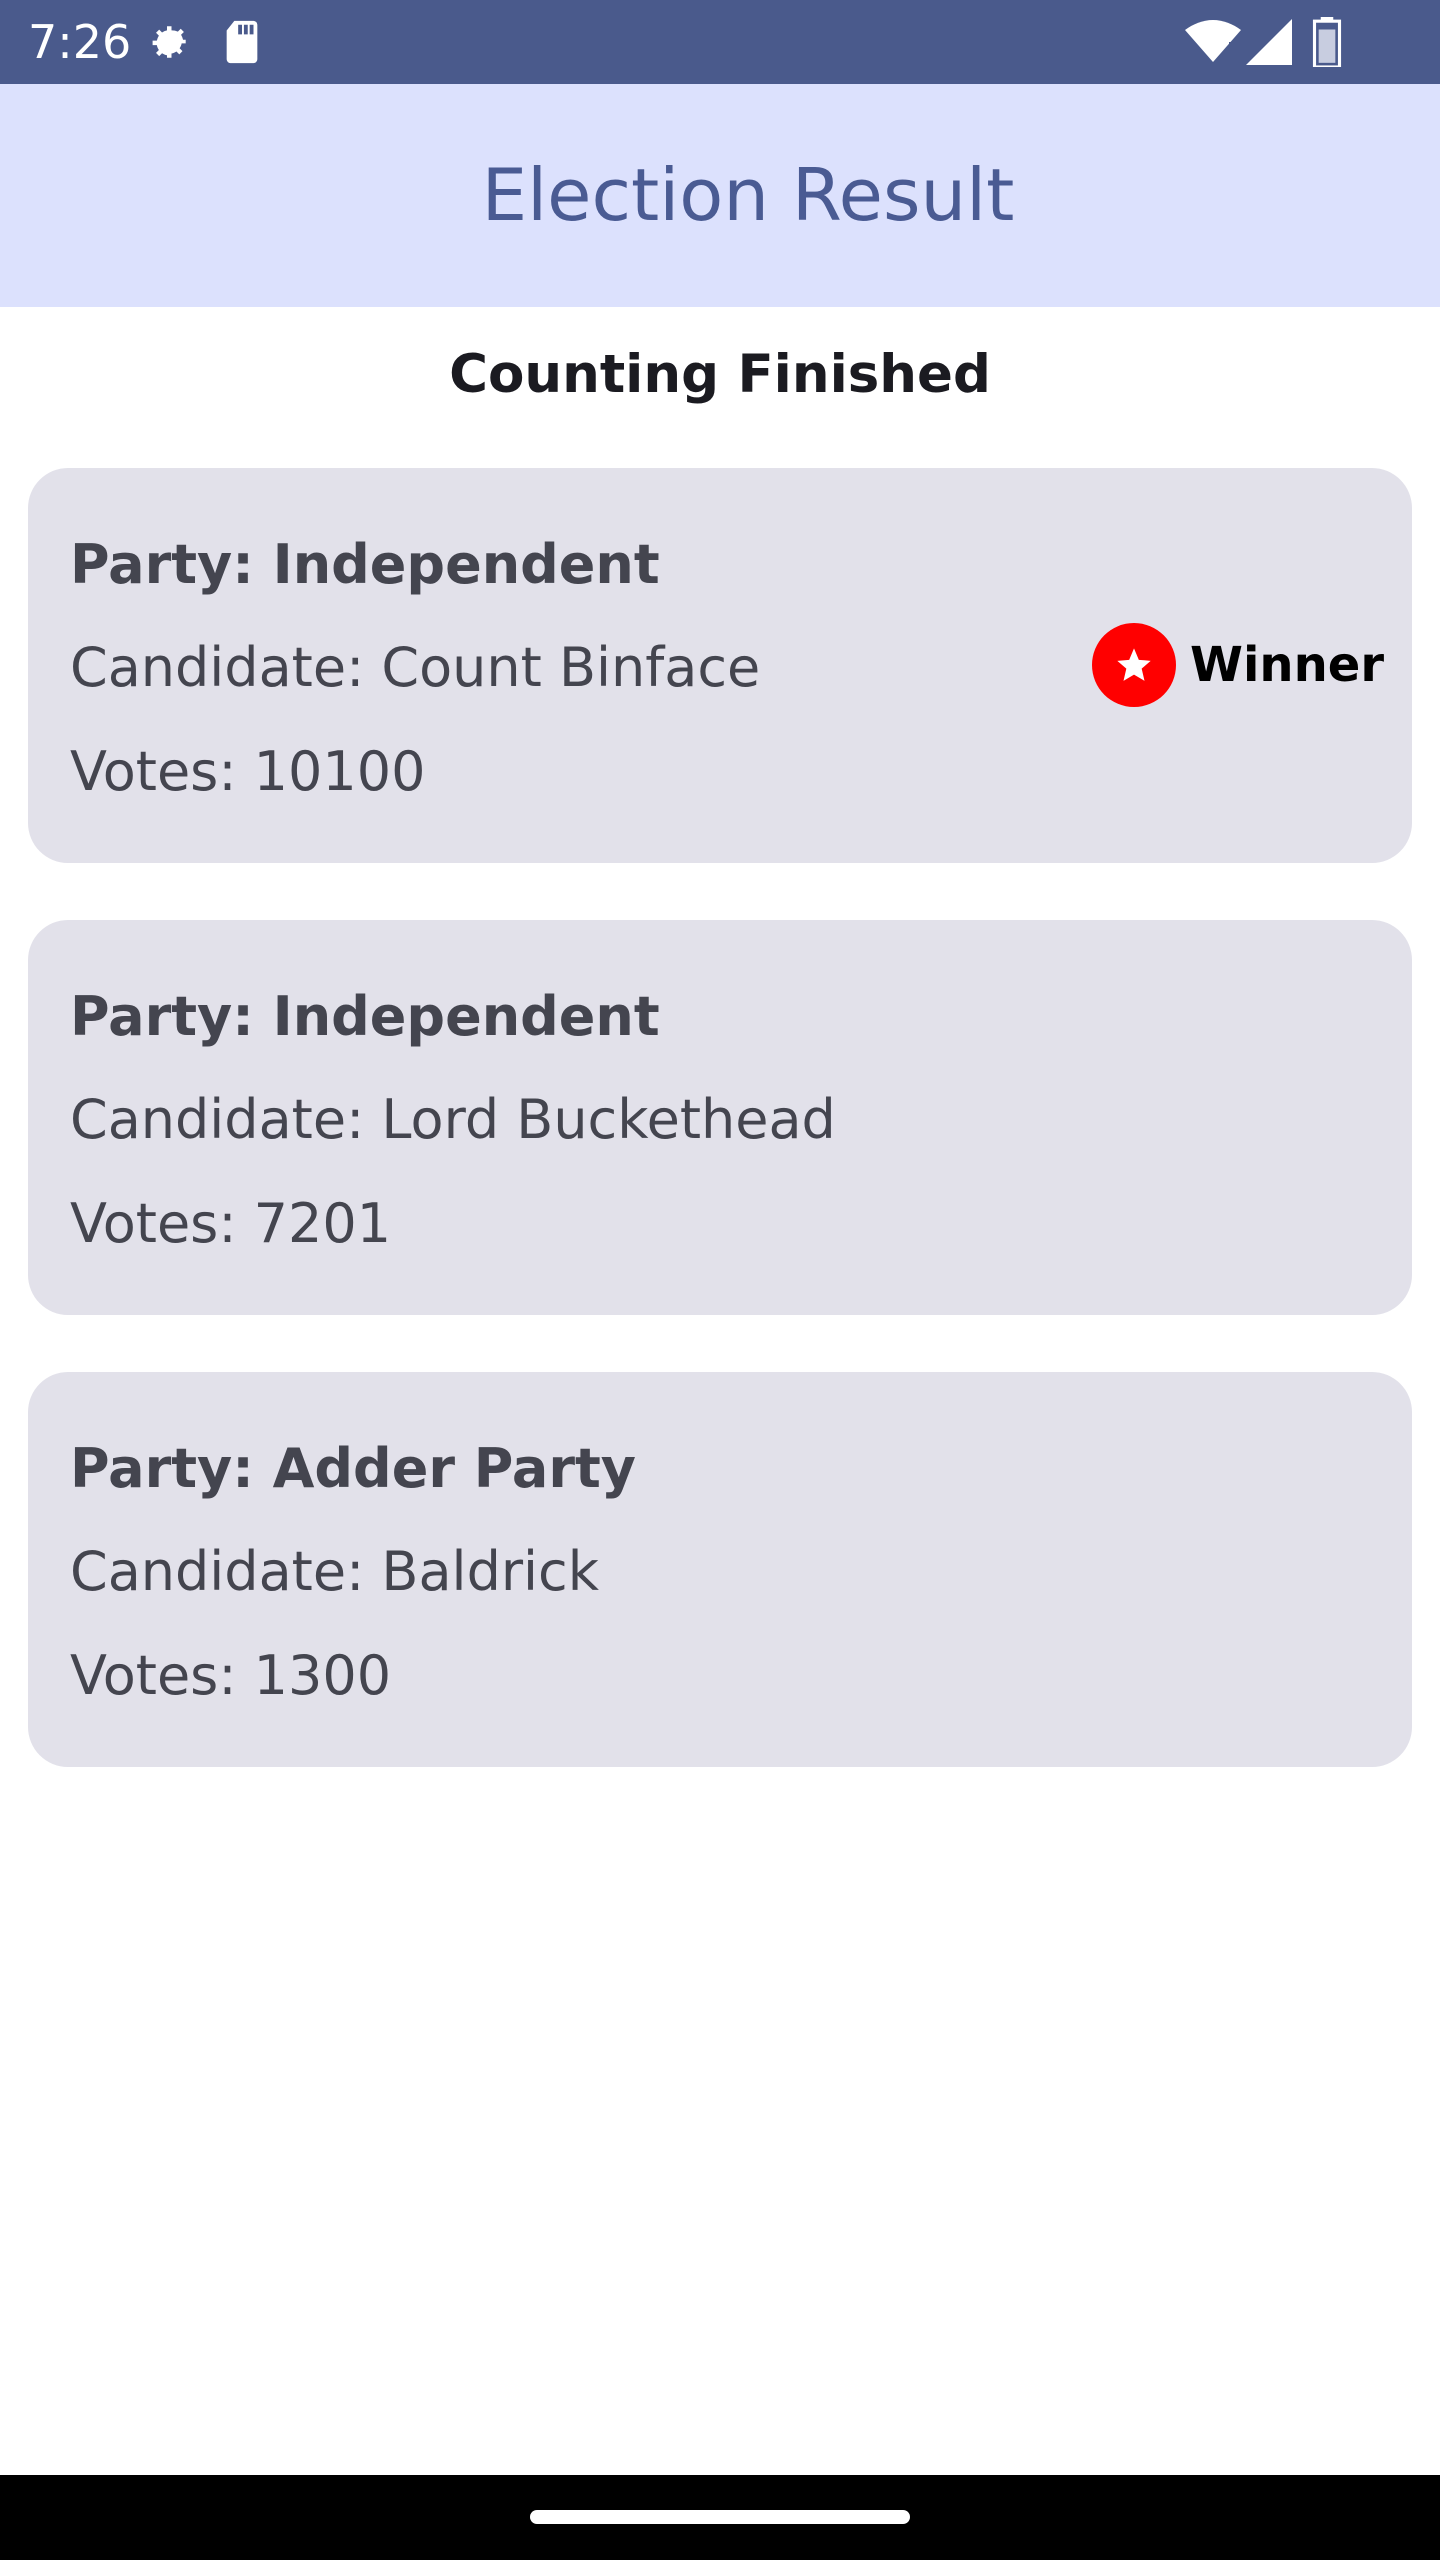 This screenshot has width=1440, height=2560. What do you see at coordinates (453, 1119) in the screenshot?
I see `candidate-label: Candidate: Lord Buckethead` at bounding box center [453, 1119].